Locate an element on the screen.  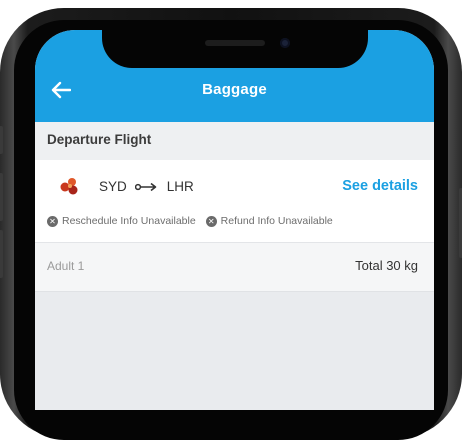
airline-logo-icon is located at coordinates (69, 186).